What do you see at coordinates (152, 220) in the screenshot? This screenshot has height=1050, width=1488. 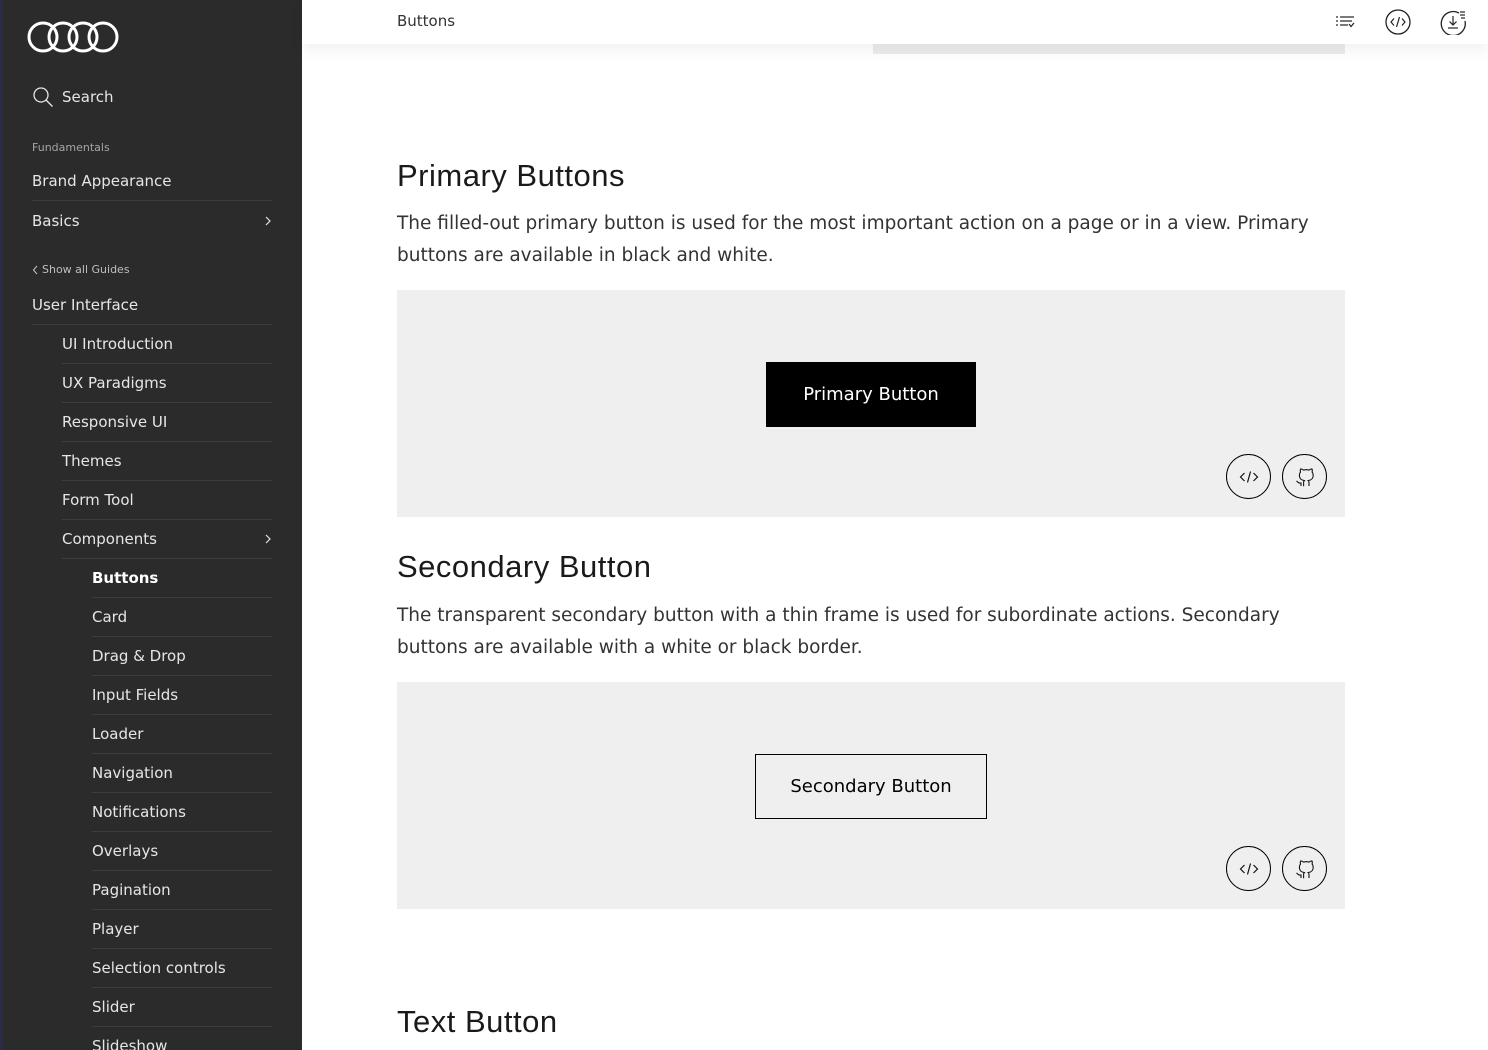 I see `sidebar-item-basics: Basics` at bounding box center [152, 220].